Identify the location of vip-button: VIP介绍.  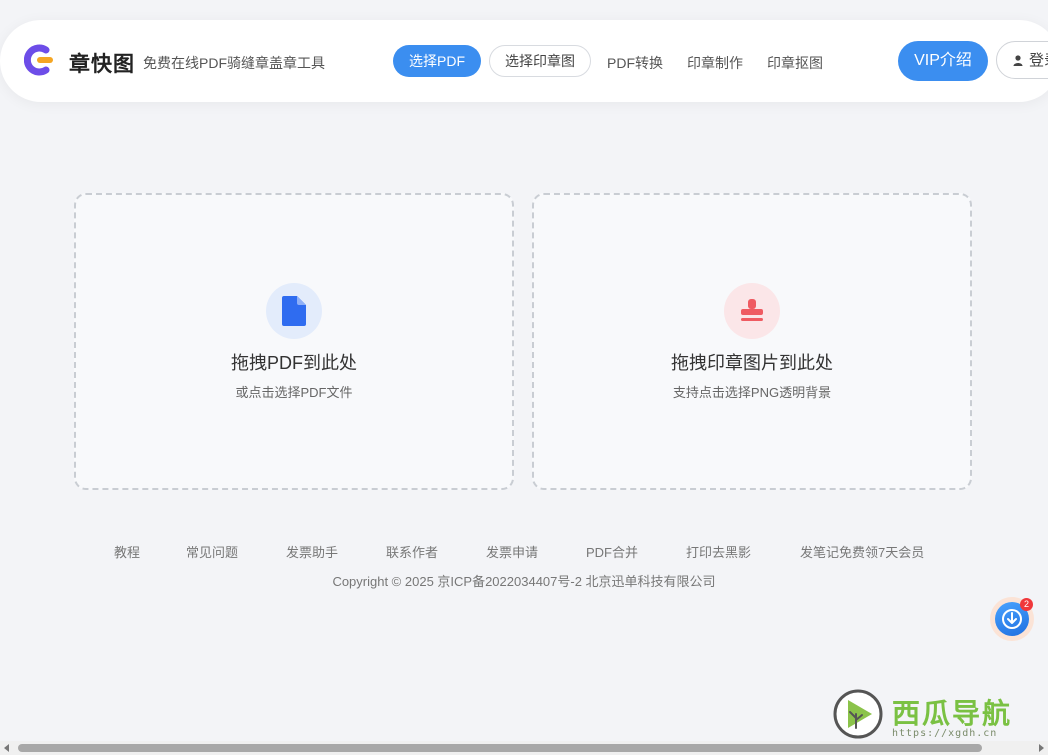
(943, 61).